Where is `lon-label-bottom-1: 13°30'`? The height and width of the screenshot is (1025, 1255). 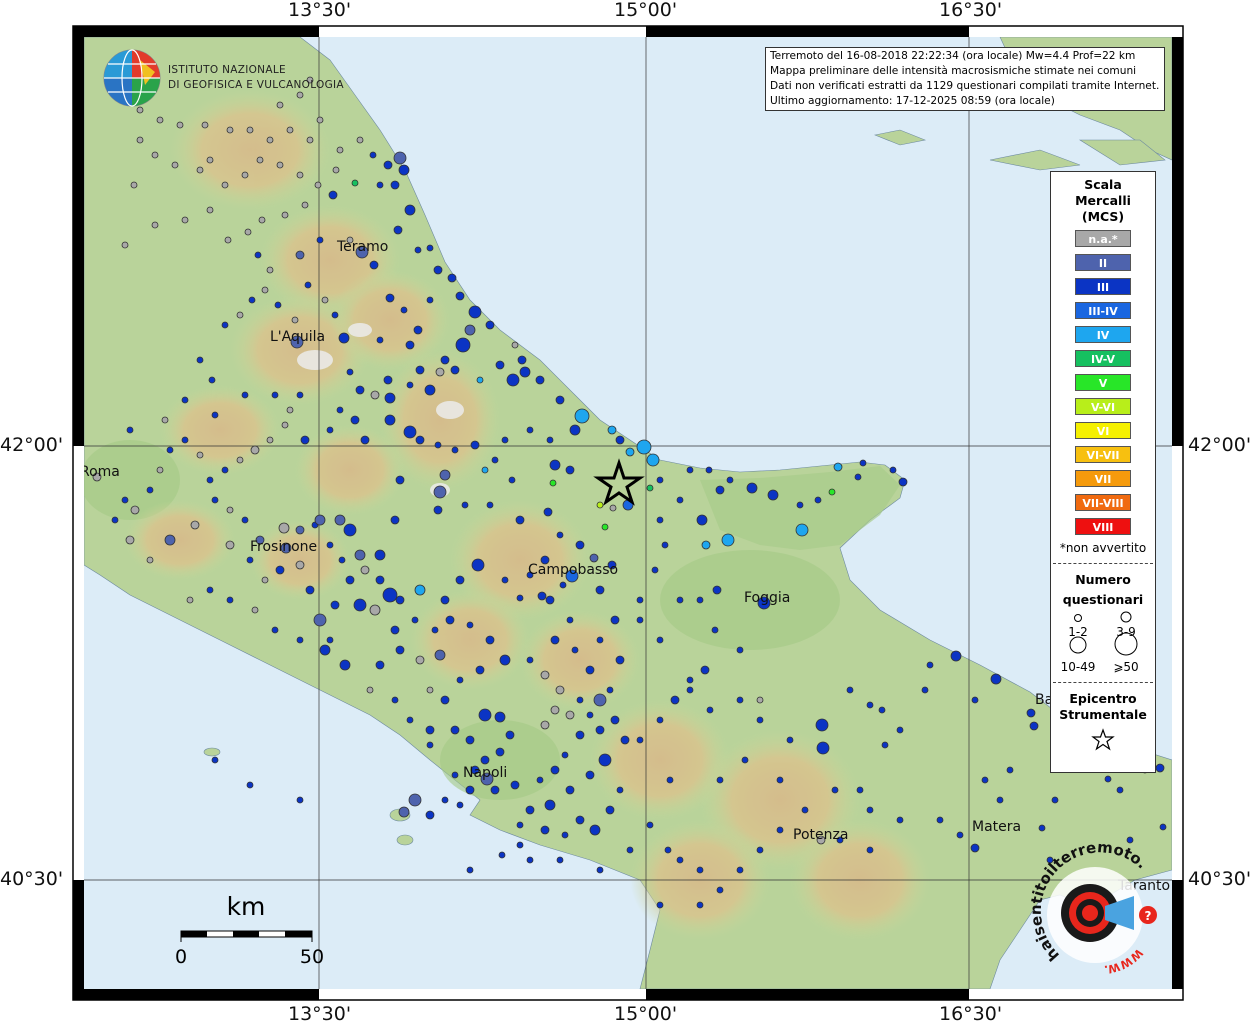
lon-label-bottom-1: 13°30' is located at coordinates (320, 1014).